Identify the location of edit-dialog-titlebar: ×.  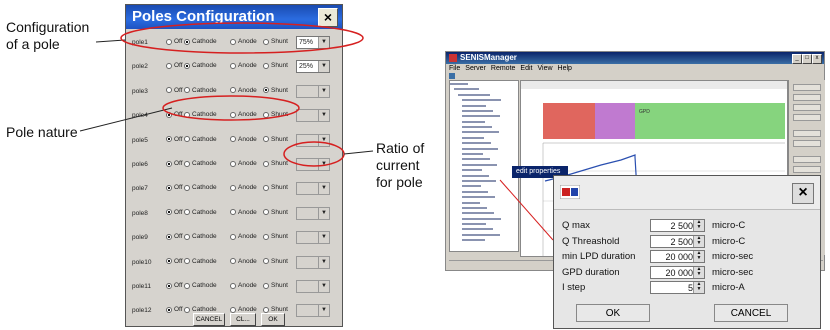
(687, 193).